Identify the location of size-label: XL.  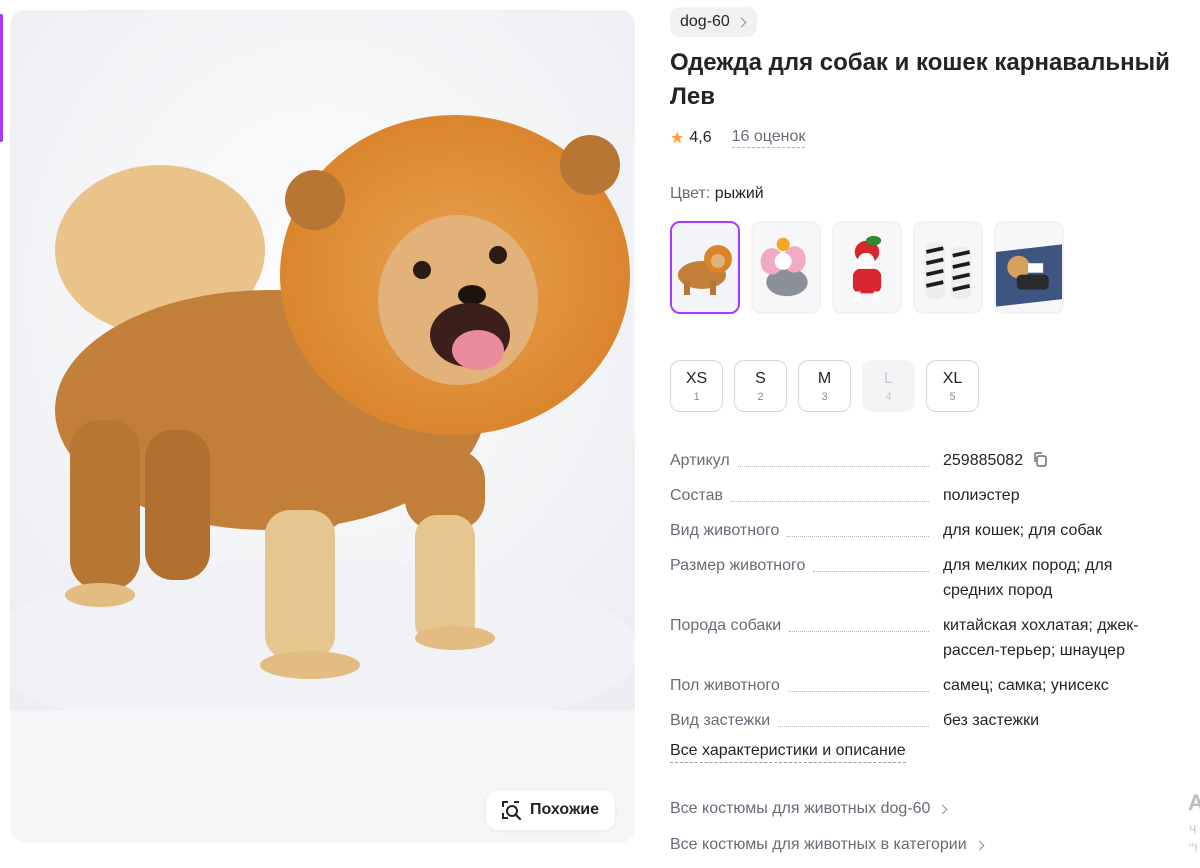
(952, 378).